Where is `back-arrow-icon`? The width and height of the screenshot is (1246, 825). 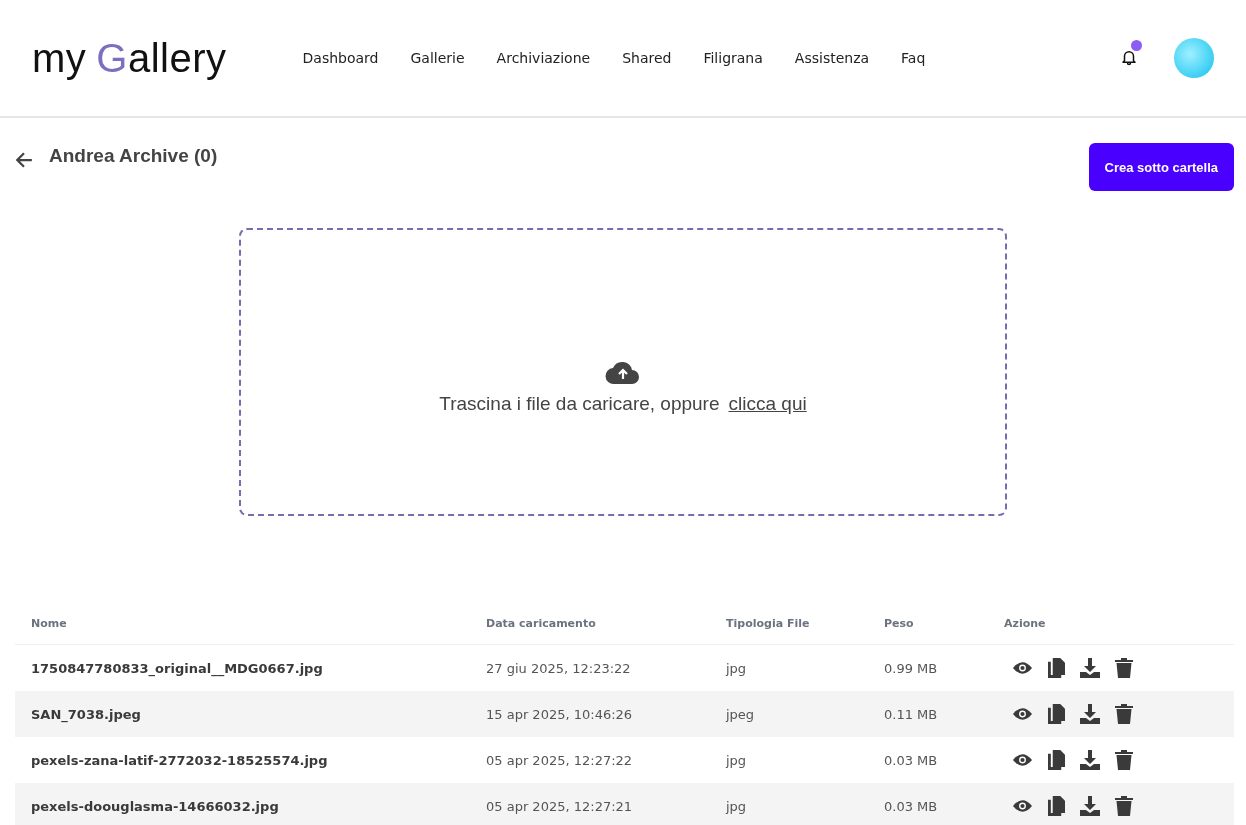 back-arrow-icon is located at coordinates (24, 160).